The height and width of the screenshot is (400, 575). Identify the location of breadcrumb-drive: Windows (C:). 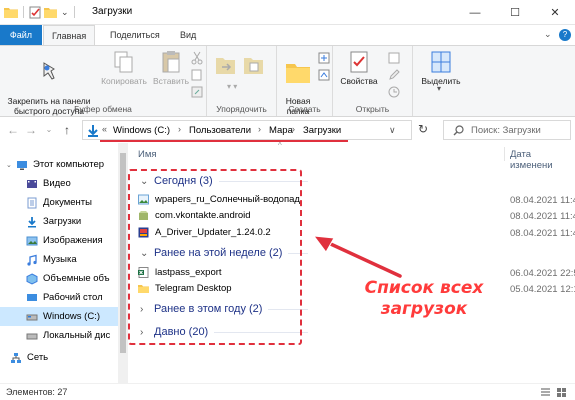
(141, 130).